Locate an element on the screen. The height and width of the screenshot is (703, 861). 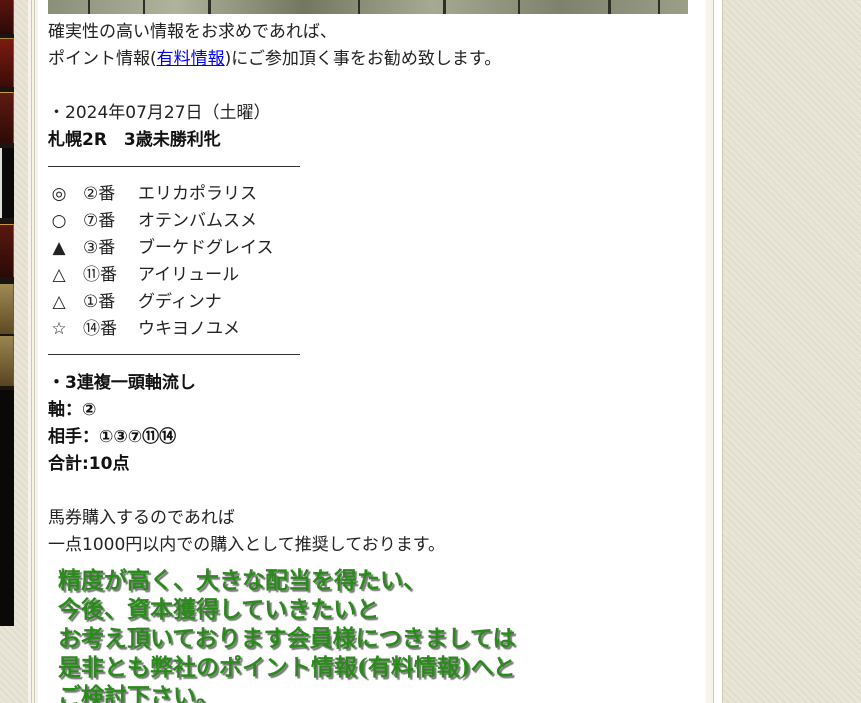
pick-mark: ◎ is located at coordinates (59, 194).